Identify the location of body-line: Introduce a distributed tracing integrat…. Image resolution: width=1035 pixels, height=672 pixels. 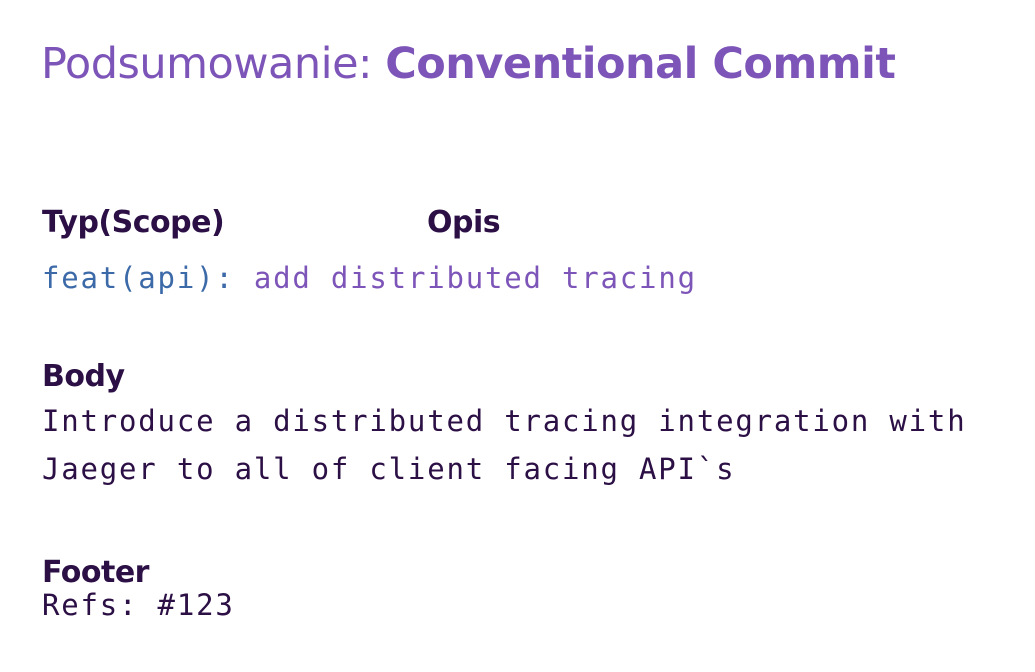
(504, 421).